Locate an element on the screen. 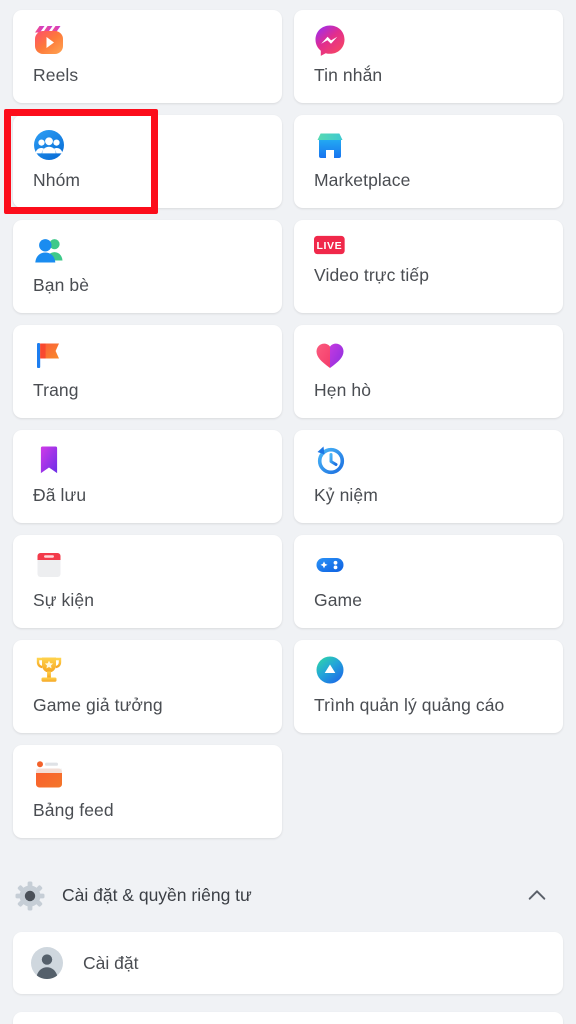 This screenshot has height=1024, width=576. shortcut-label: Trình quản lý quảng cáo is located at coordinates (409, 705).